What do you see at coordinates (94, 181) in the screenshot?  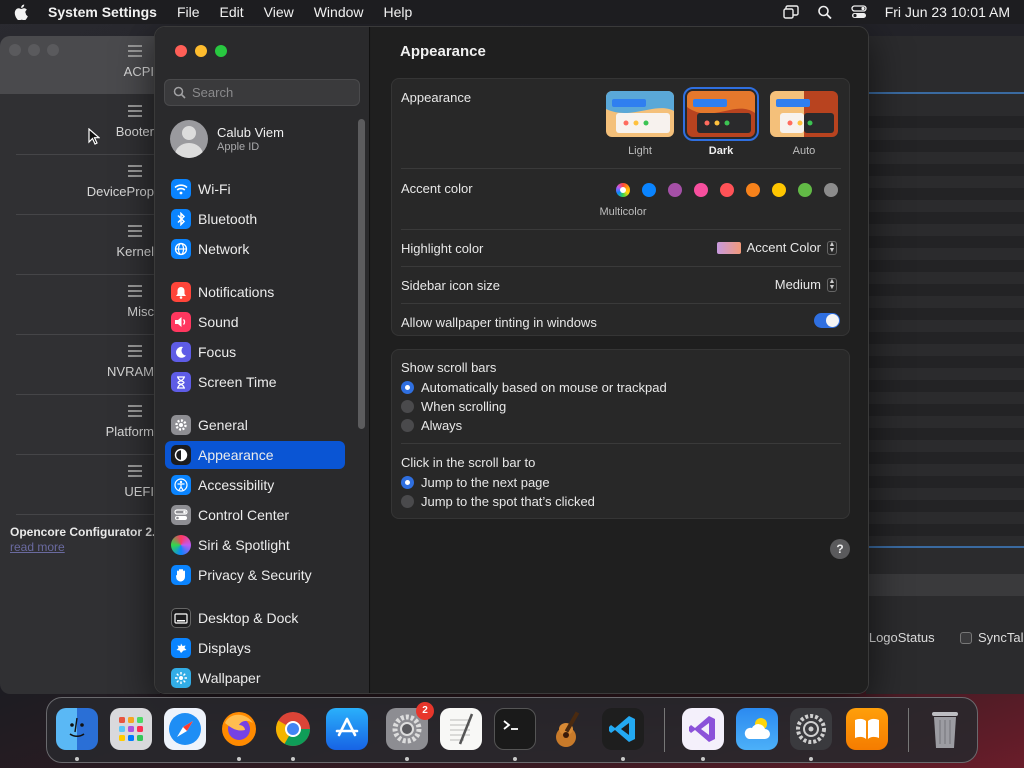 I see `opencore-item-deviceprop: DeviceProp` at bounding box center [94, 181].